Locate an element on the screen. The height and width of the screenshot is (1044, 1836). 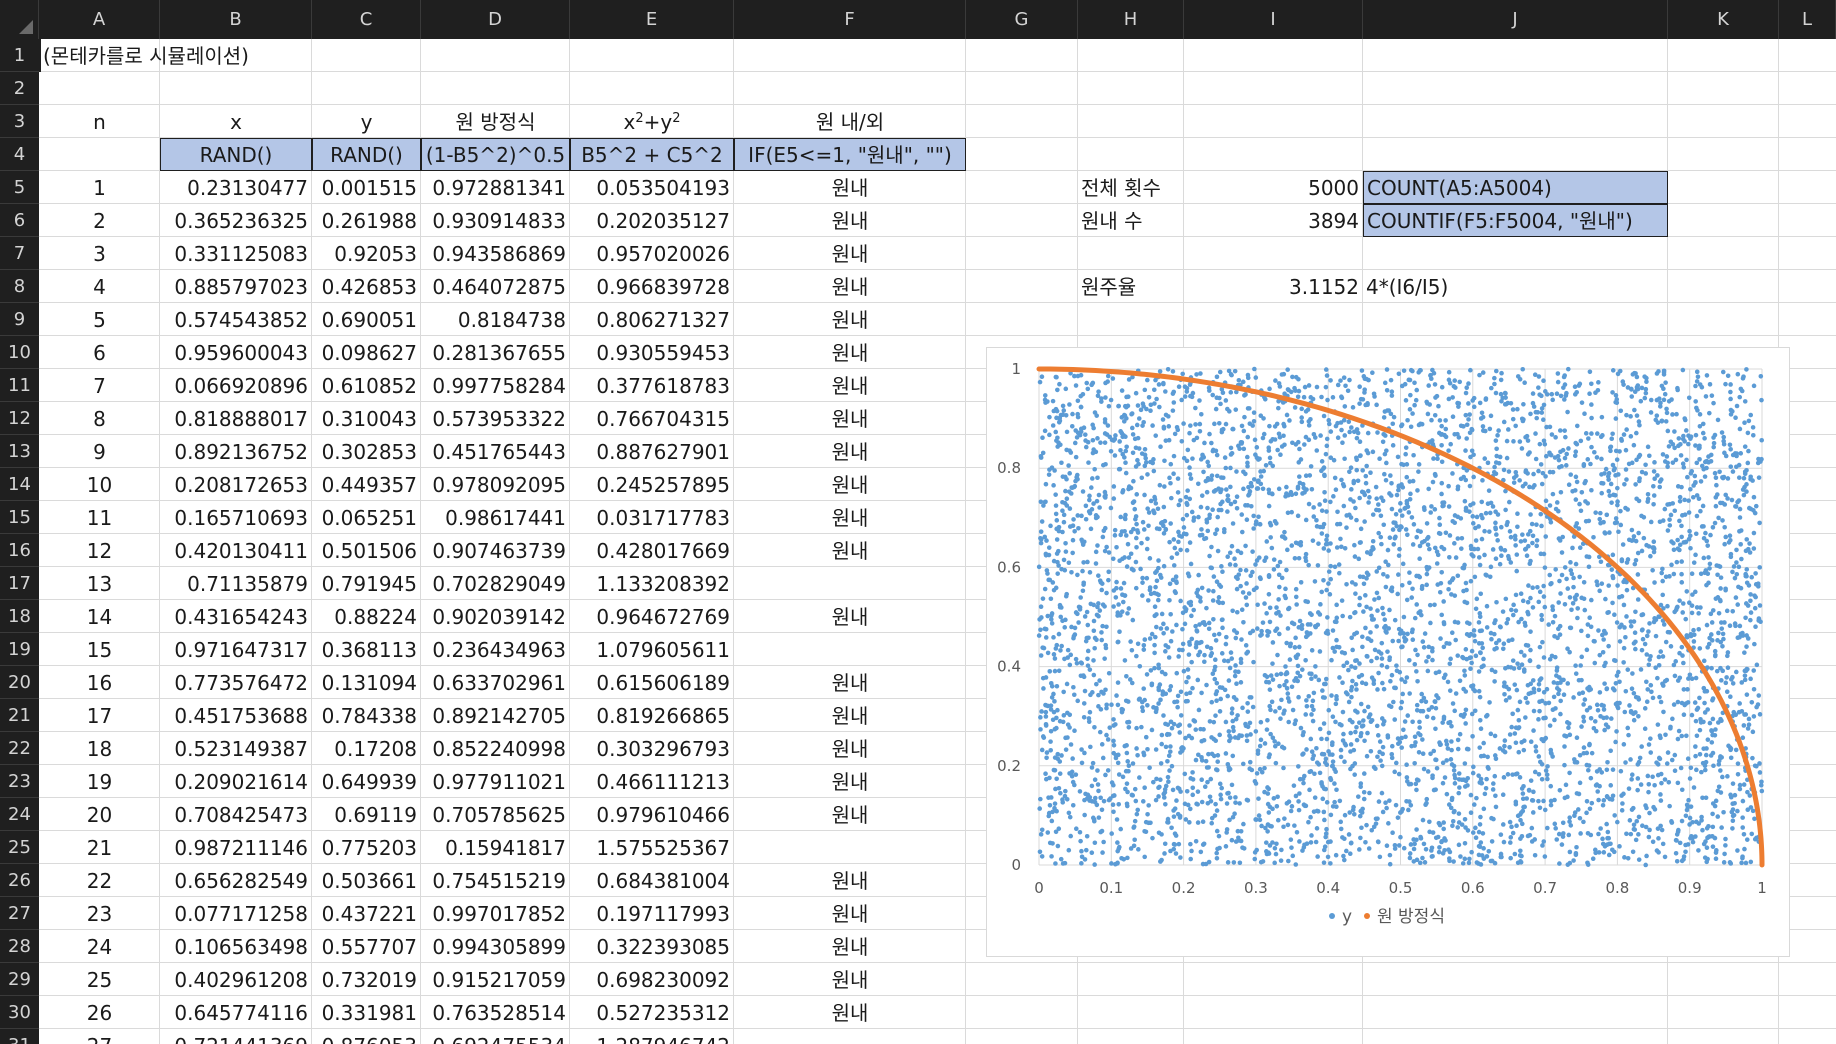
row-header-28: 28 is located at coordinates (19, 946).